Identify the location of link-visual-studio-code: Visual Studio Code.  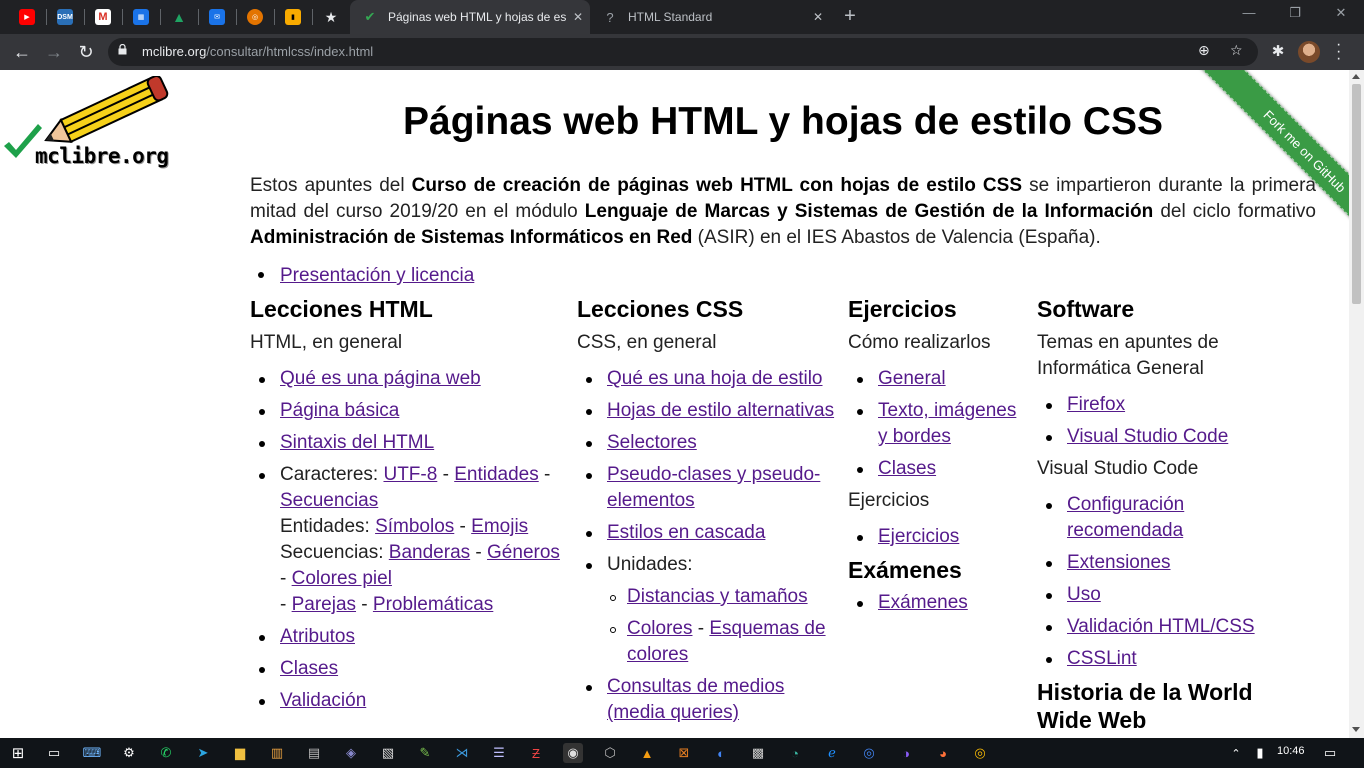
(1147, 436).